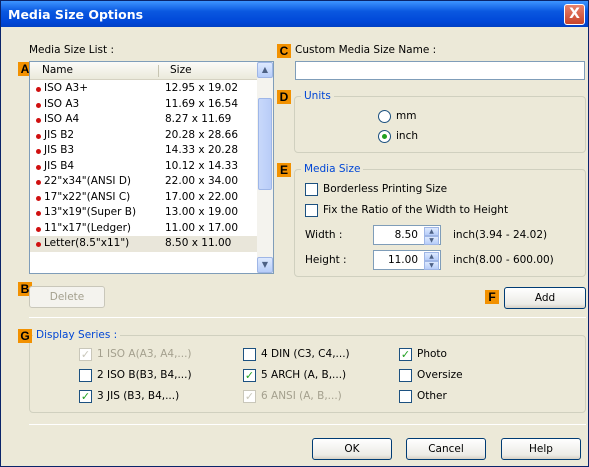 Image resolution: width=589 pixels, height=467 pixels. Describe the element at coordinates (406, 116) in the screenshot. I see `units-mm-label: mm` at that location.